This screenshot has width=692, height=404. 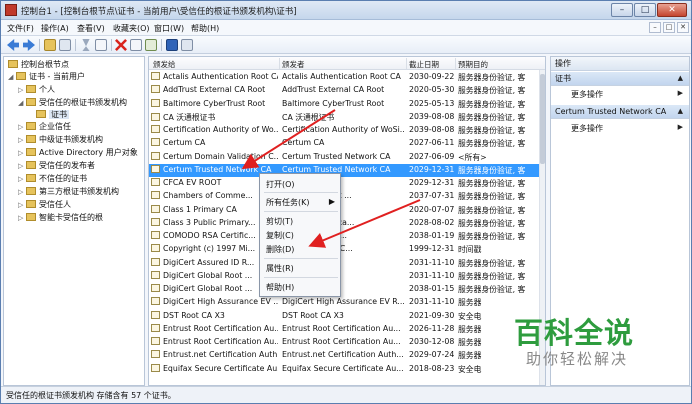 What do you see at coordinates (52, 179) in the screenshot?
I see `tree-item-untrusted-certificates: ▷ 不信任的证书` at bounding box center [52, 179].